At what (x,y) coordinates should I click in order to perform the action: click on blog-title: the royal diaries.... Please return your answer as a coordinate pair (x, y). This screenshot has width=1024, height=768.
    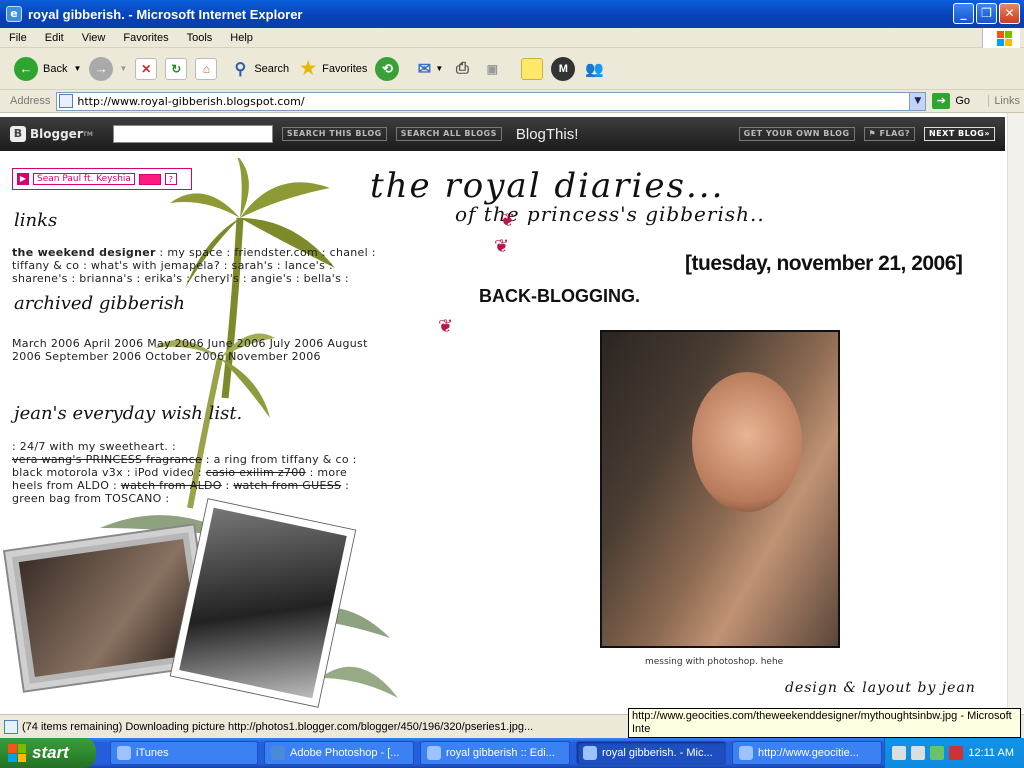
    Looking at the image, I should click on (547, 186).